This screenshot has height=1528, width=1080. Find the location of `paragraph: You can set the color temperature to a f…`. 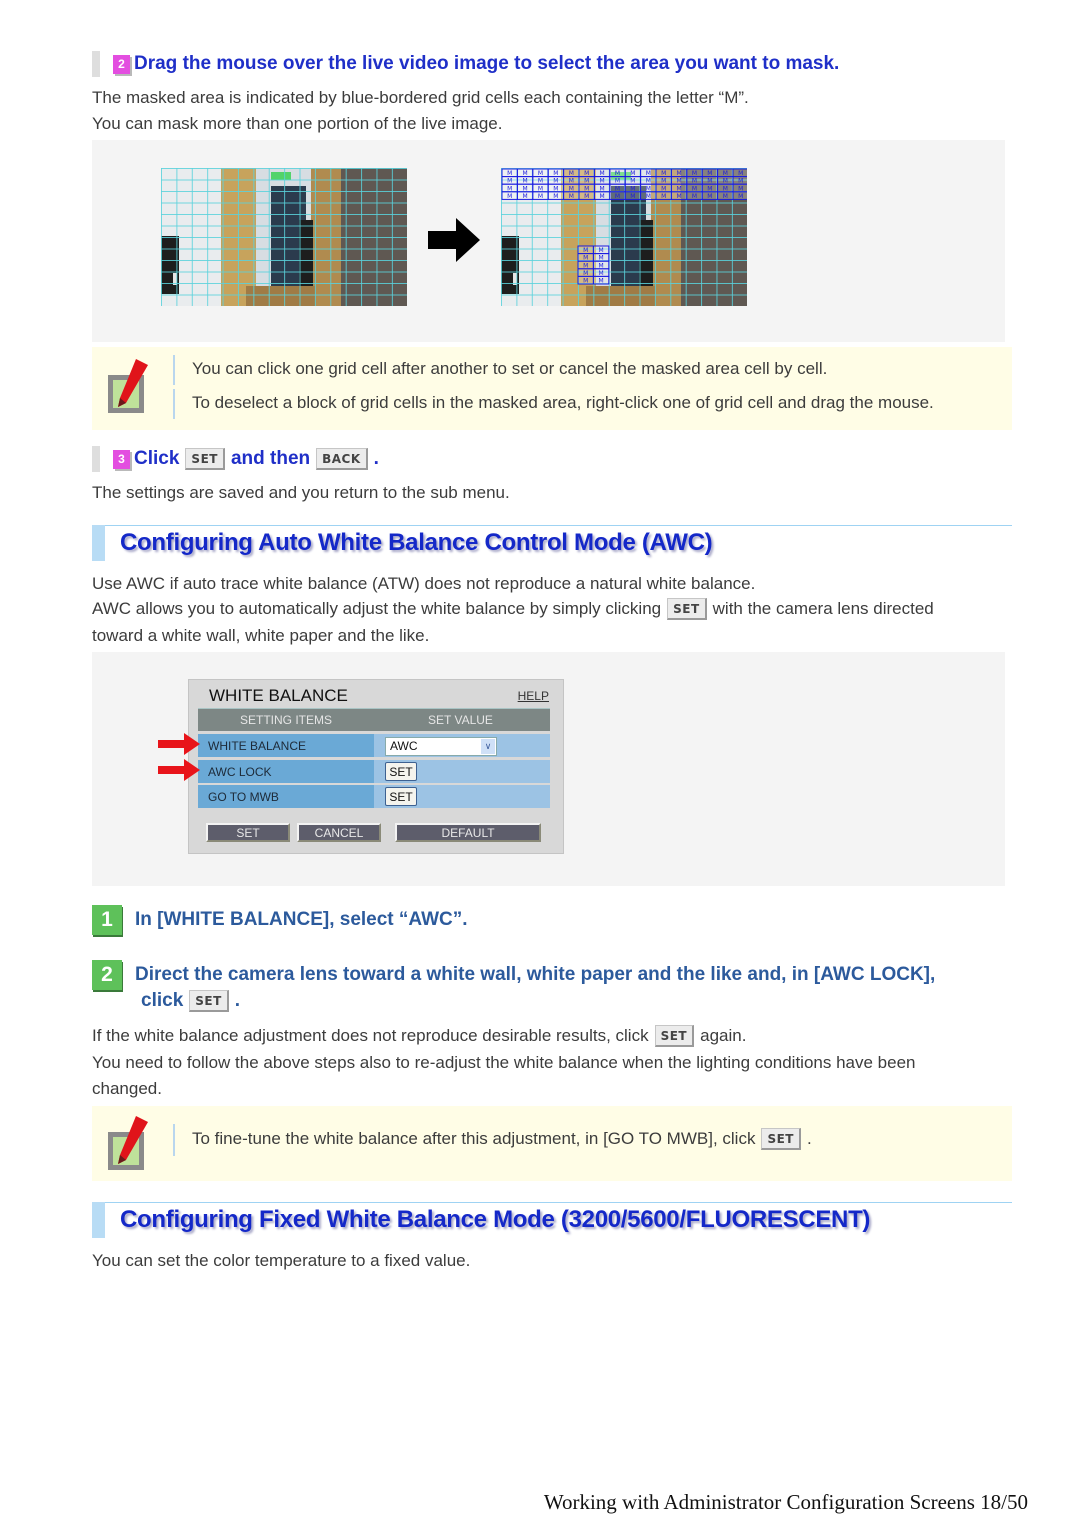

paragraph: You can set the color temperature to a f… is located at coordinates (281, 1260).